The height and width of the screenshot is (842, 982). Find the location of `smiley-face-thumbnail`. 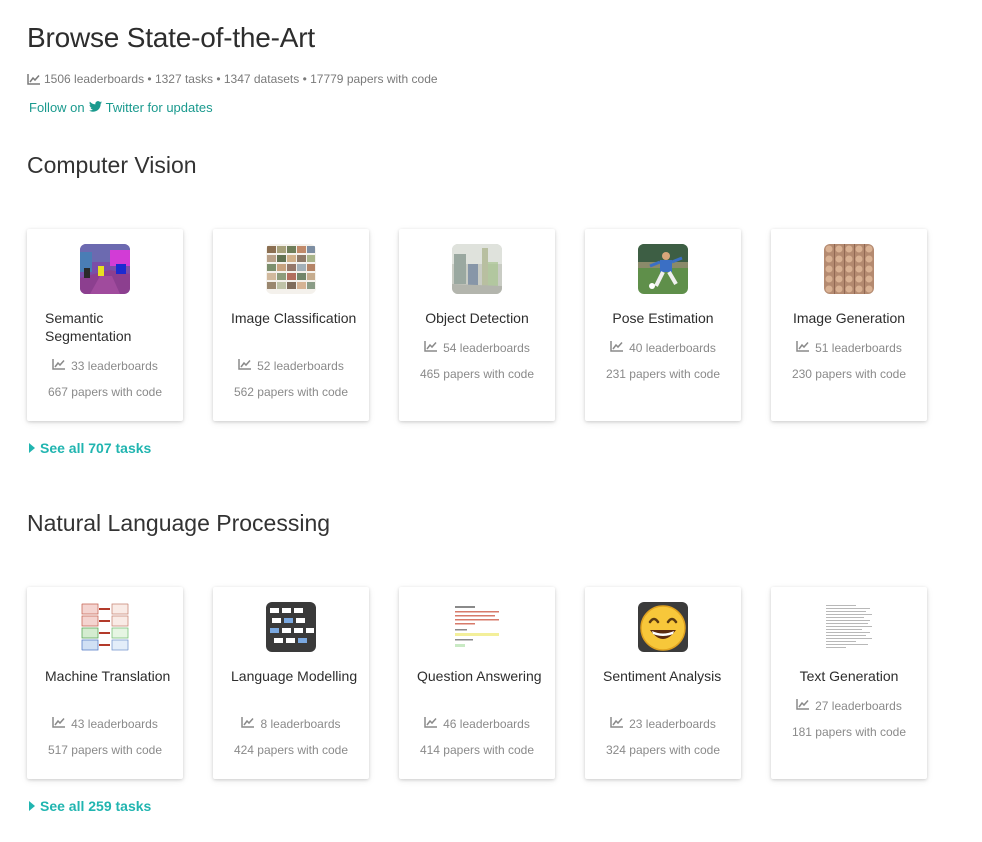

smiley-face-thumbnail is located at coordinates (663, 627).